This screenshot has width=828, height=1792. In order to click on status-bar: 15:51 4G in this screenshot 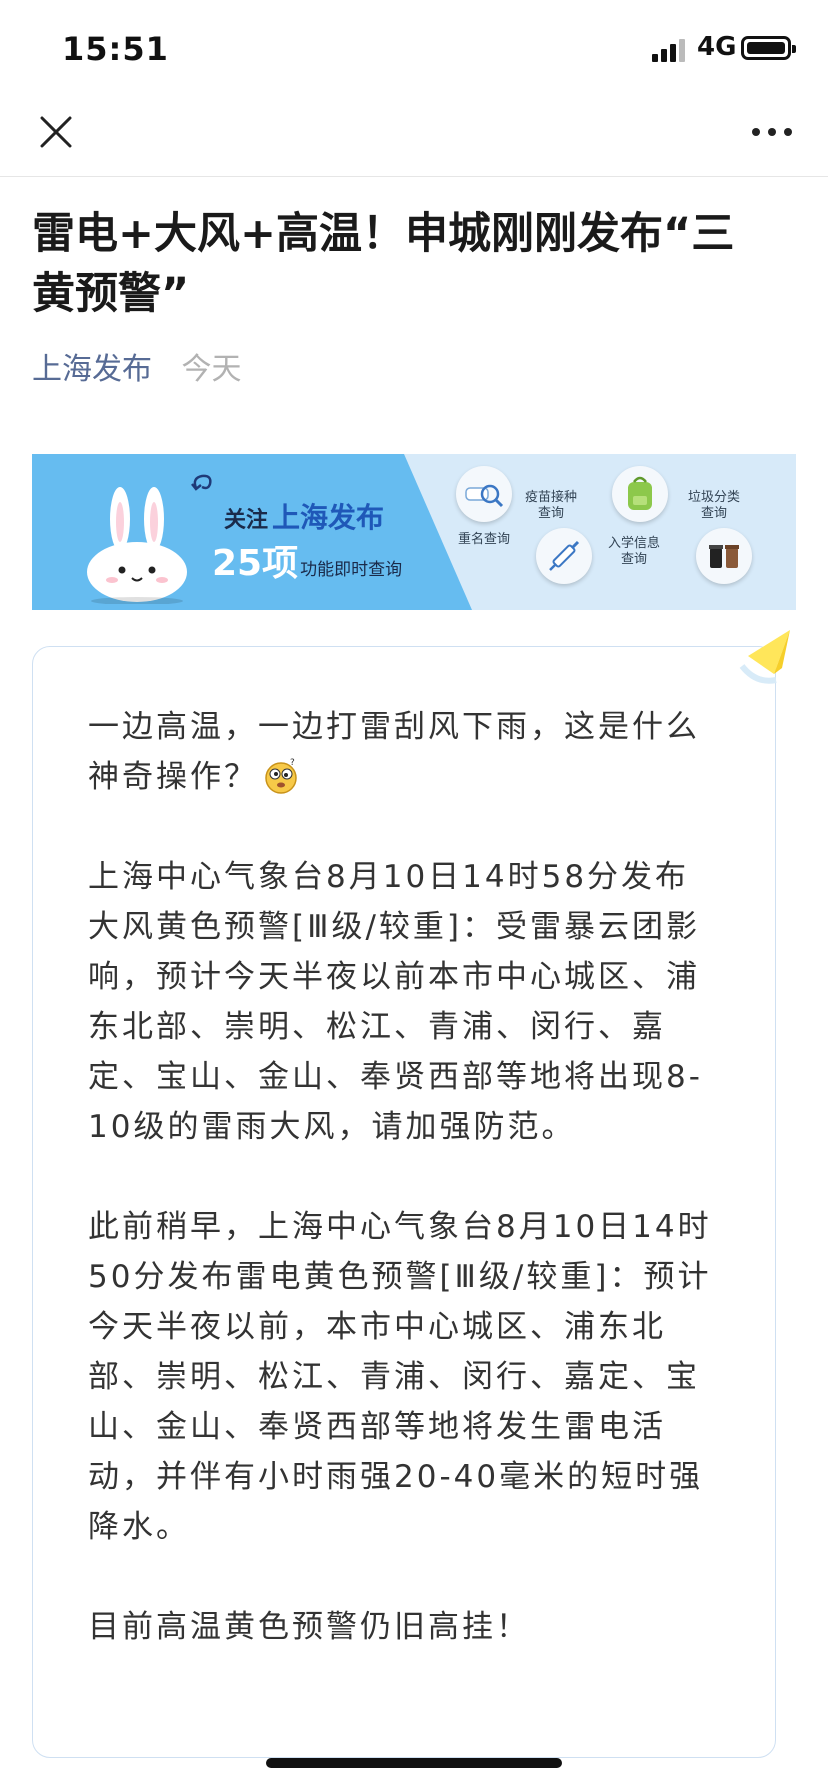, I will do `click(414, 50)`.